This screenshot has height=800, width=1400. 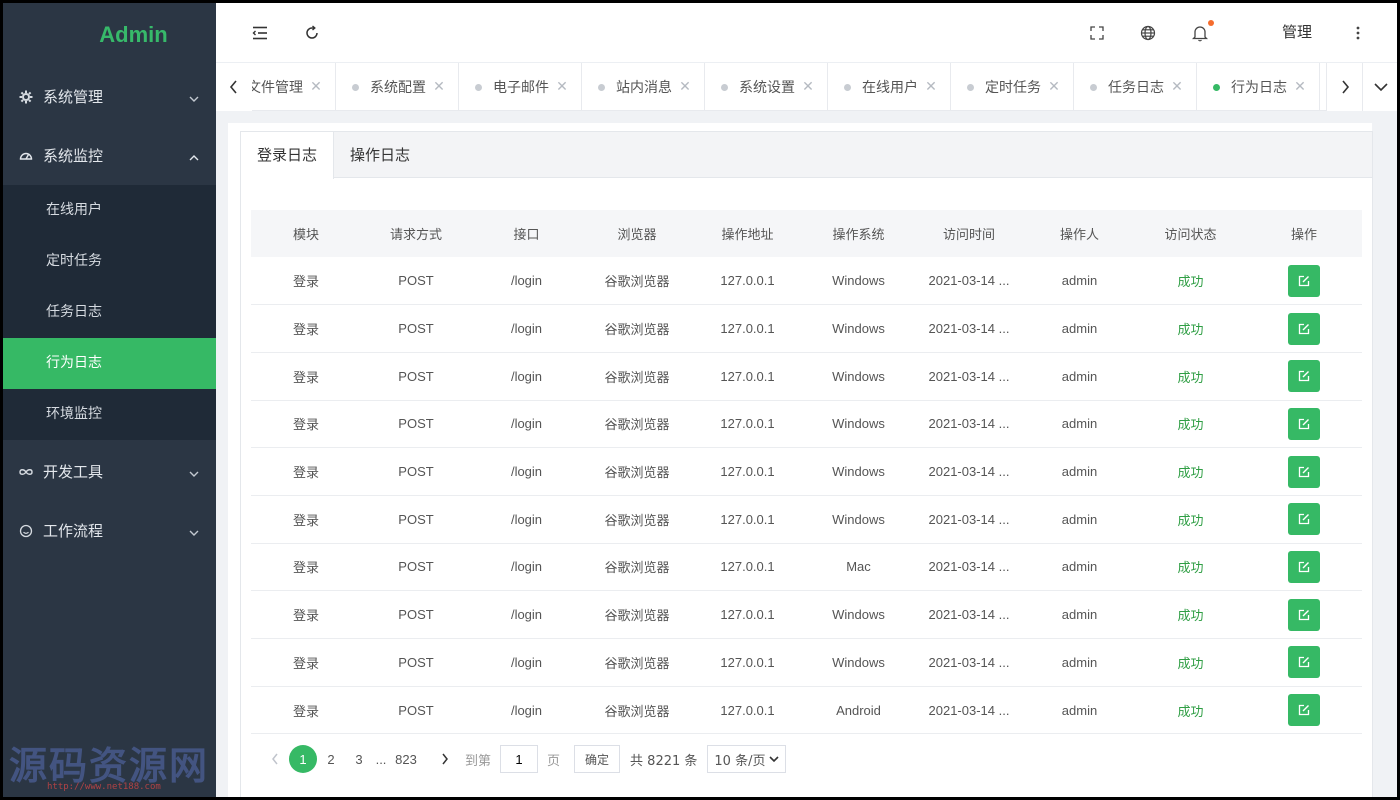 I want to click on page-size-value: 10 条/页, so click(x=739, y=759).